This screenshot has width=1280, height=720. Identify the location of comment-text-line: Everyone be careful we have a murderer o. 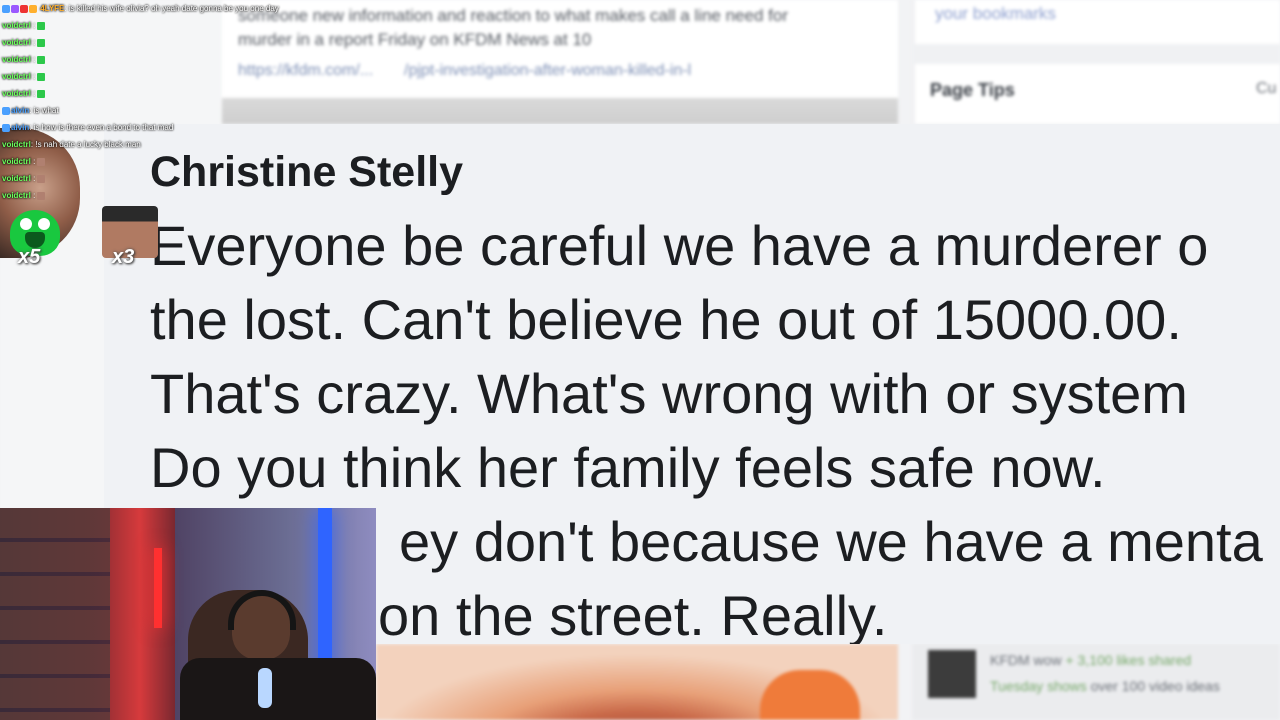
(679, 245).